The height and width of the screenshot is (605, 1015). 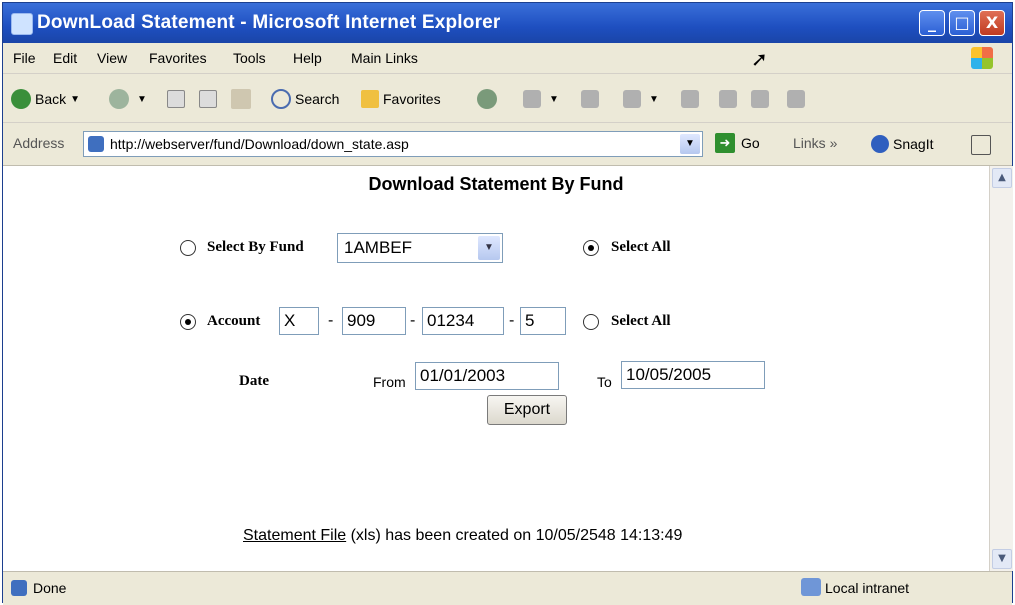 I want to click on fund-select-all-radio, so click(x=591, y=248).